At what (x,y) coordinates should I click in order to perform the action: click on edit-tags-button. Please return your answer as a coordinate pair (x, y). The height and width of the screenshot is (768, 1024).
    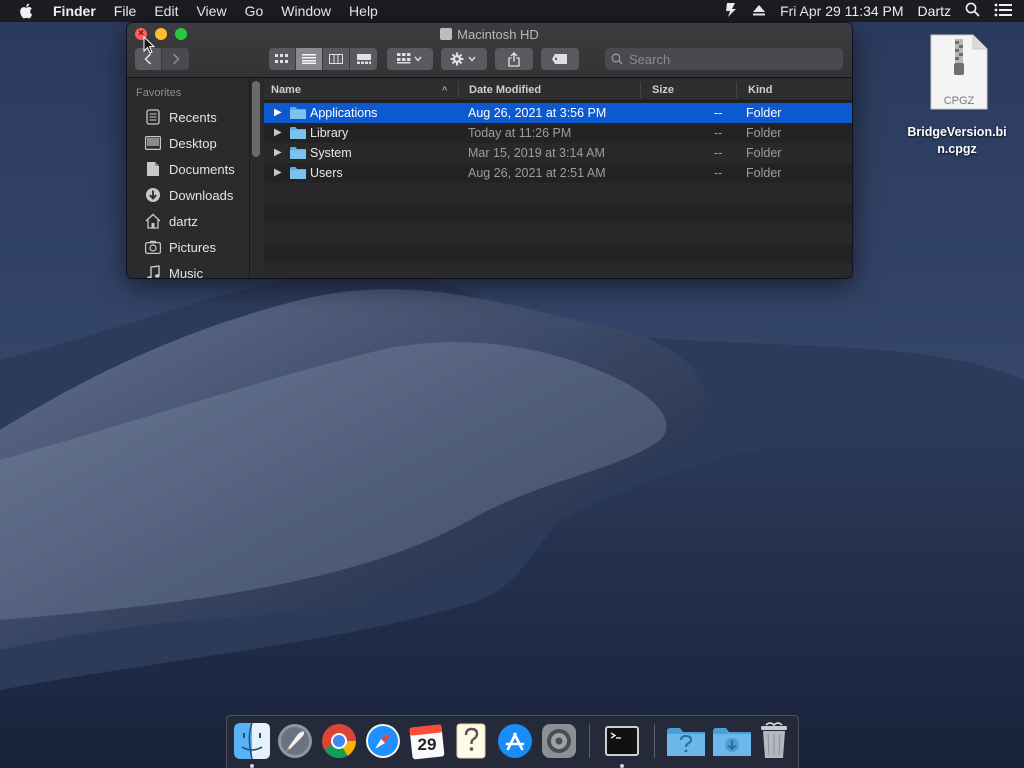
    Looking at the image, I should click on (560, 59).